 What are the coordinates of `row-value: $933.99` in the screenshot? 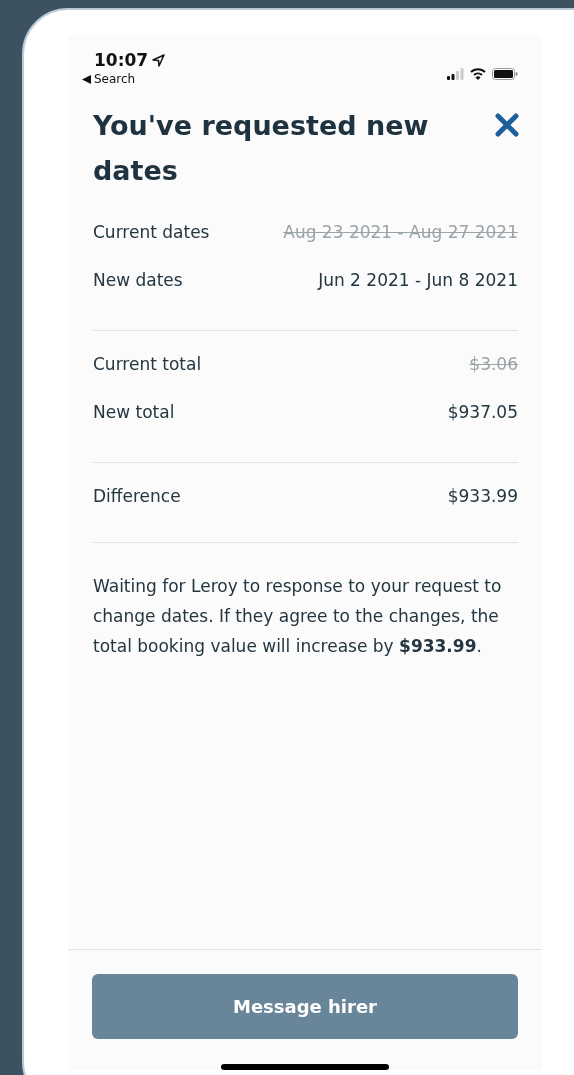 It's located at (482, 496).